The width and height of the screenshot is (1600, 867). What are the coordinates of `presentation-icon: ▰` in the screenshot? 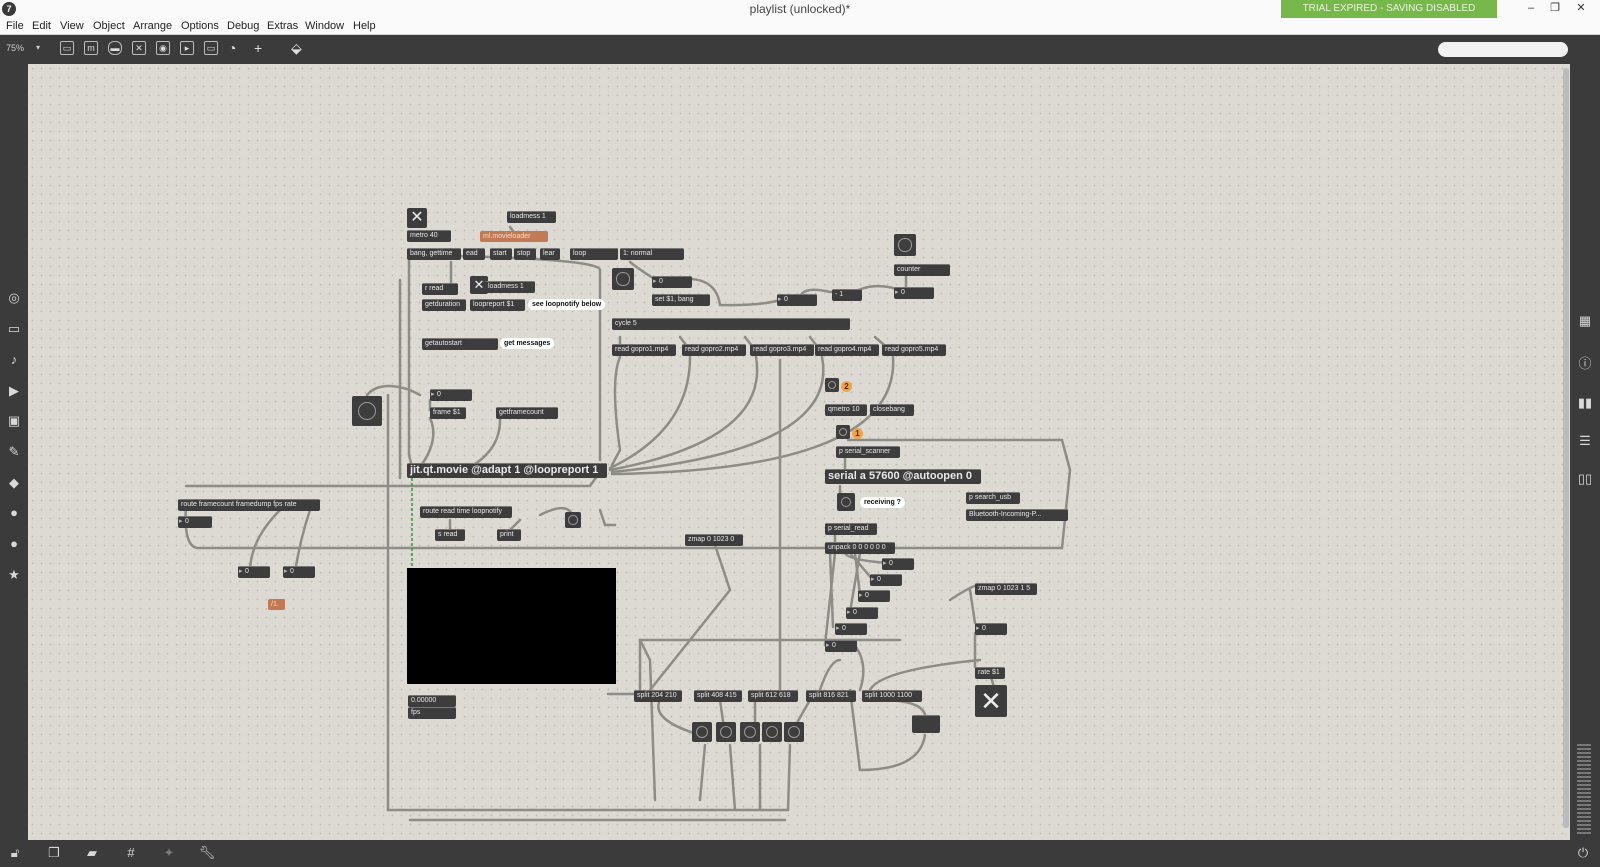 It's located at (92, 853).